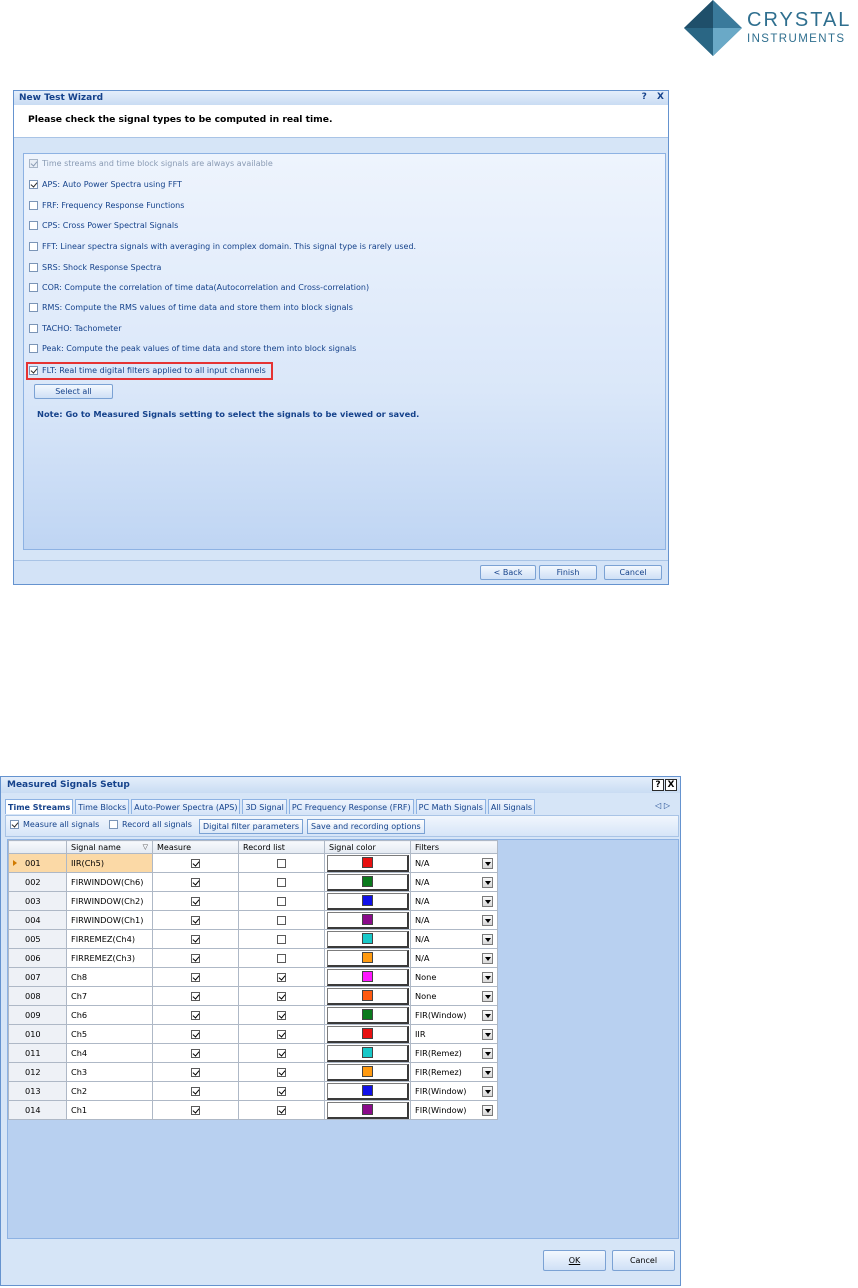 Image resolution: width=858 pixels, height=1288 pixels. What do you see at coordinates (253, 1091) in the screenshot?
I see `table-row: 013 Ch2 FIR(Window)` at bounding box center [253, 1091].